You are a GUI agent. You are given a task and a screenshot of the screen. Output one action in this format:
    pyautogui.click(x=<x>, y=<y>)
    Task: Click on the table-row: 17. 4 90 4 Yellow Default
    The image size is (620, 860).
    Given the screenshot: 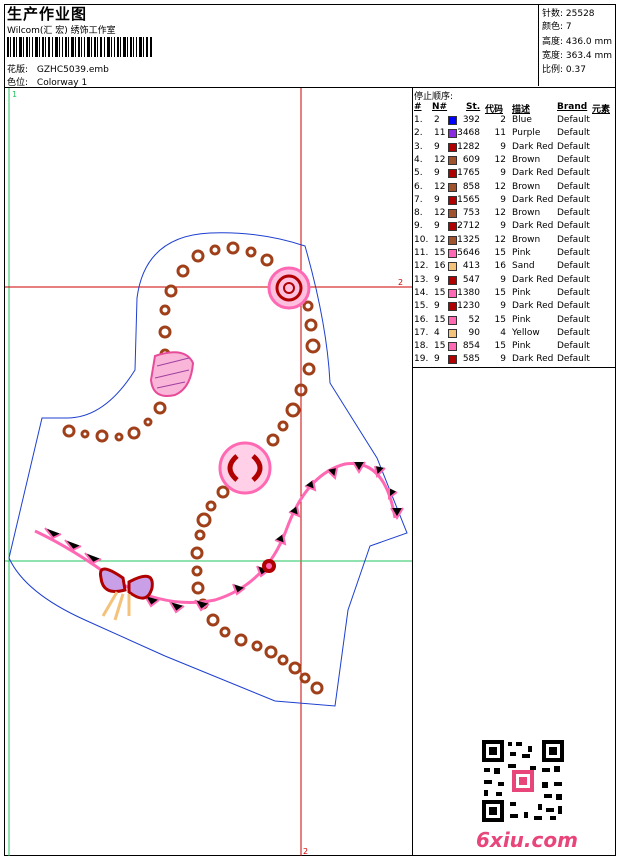 What is the action you would take?
    pyautogui.click(x=514, y=334)
    